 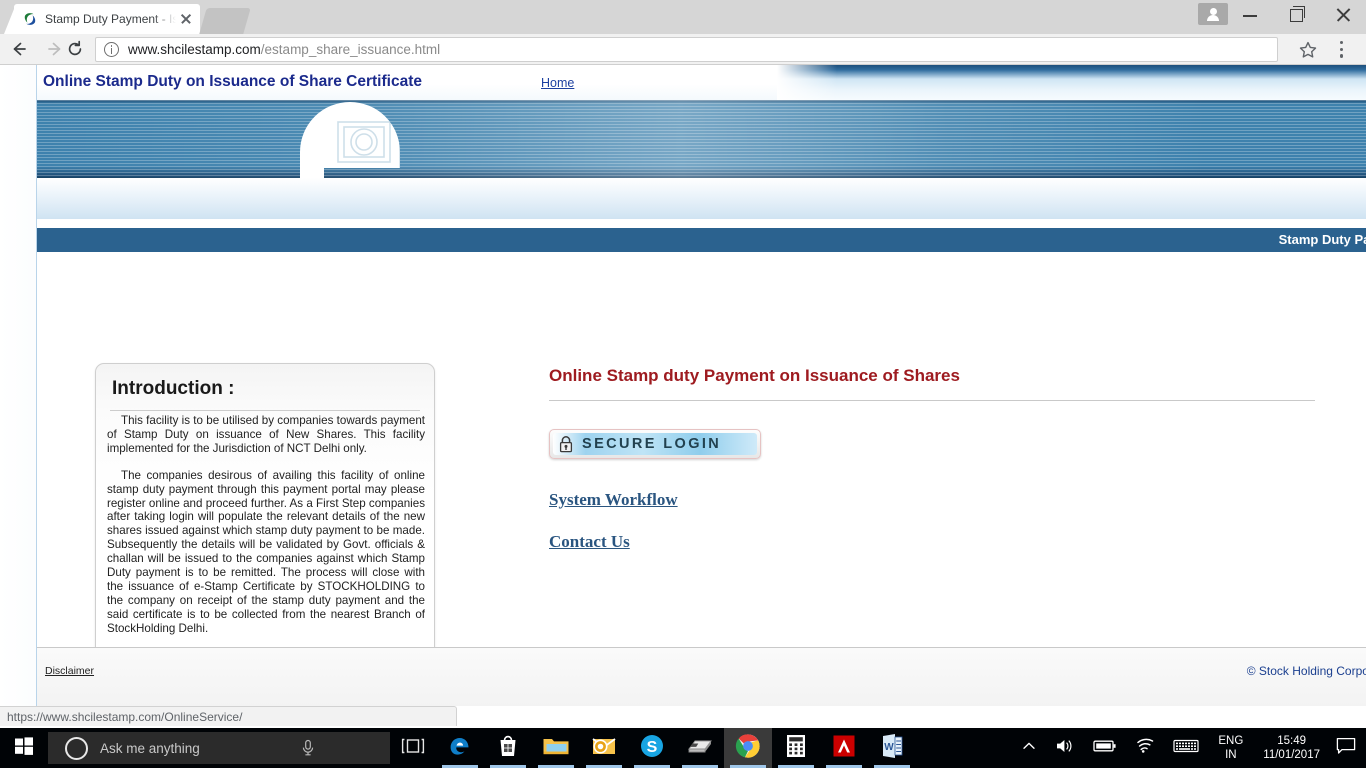 I want to click on battery-icon, so click(x=1105, y=748).